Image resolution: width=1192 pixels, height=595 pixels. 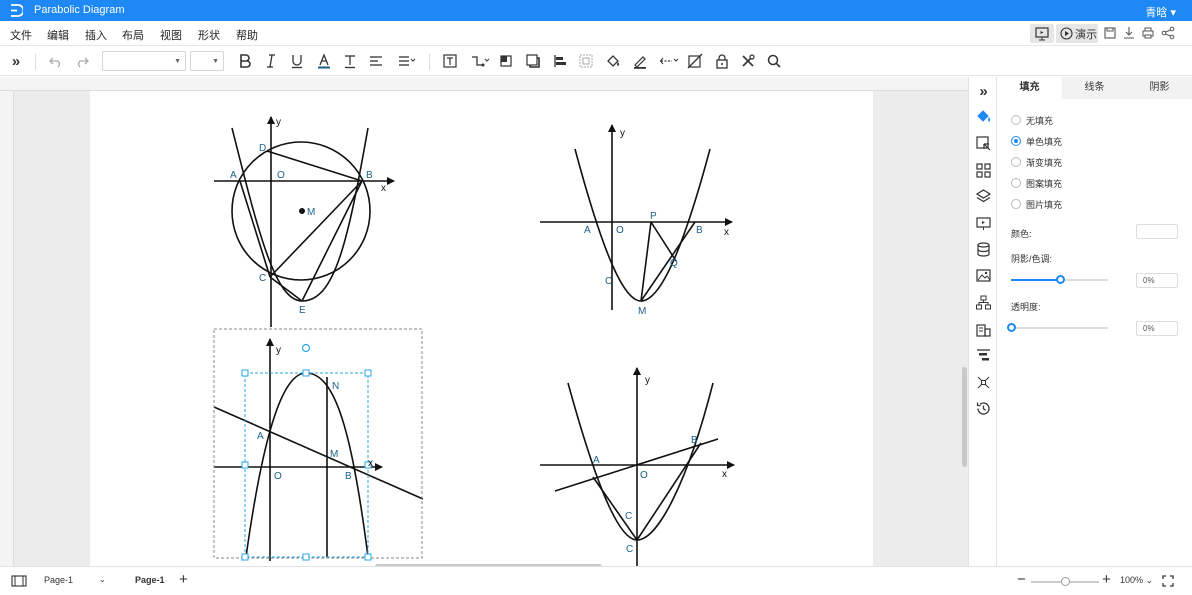 I want to click on search-icon, so click(x=774, y=61).